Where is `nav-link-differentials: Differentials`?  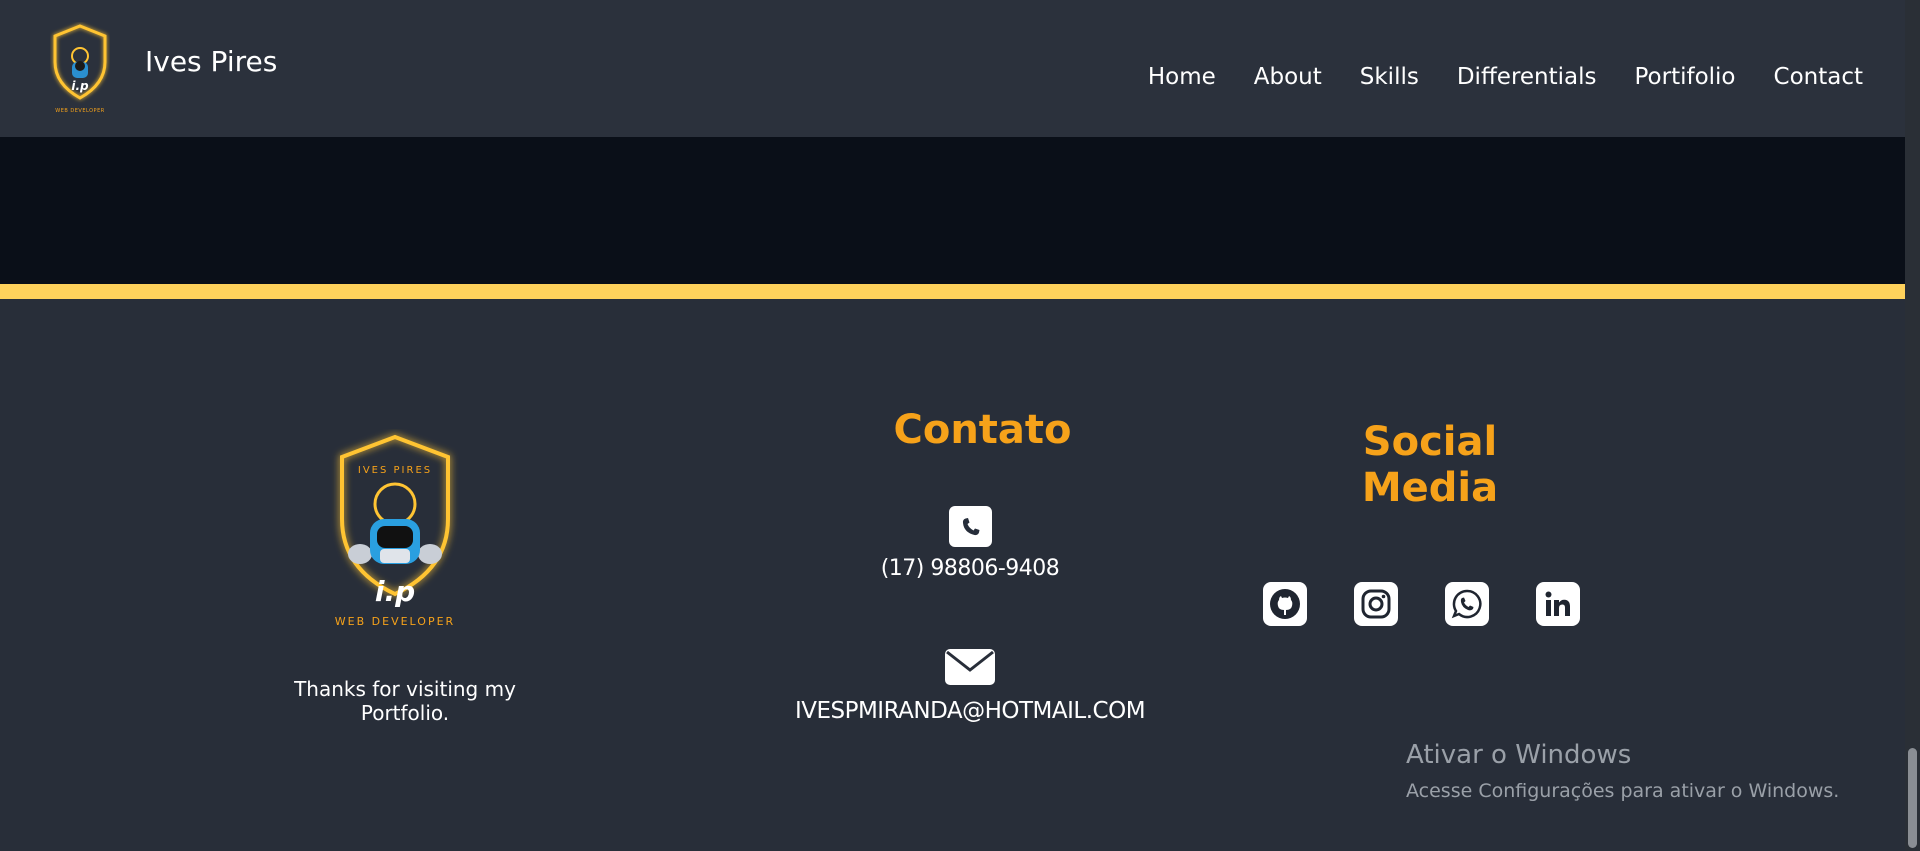
nav-link-differentials: Differentials is located at coordinates (1527, 77).